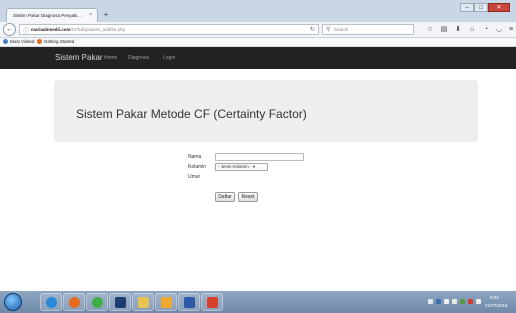  Describe the element at coordinates (138, 58) in the screenshot. I see `nav-diagnosa: Diagnosa` at that location.